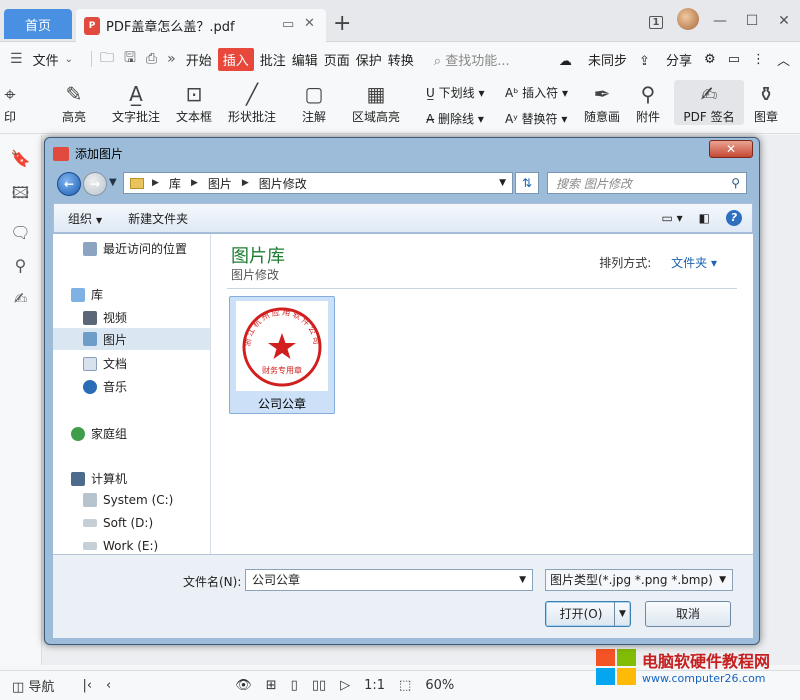 Image resolution: width=800 pixels, height=700 pixels. What do you see at coordinates (752, 21) in the screenshot?
I see `maximize-icon: ☐` at bounding box center [752, 21].